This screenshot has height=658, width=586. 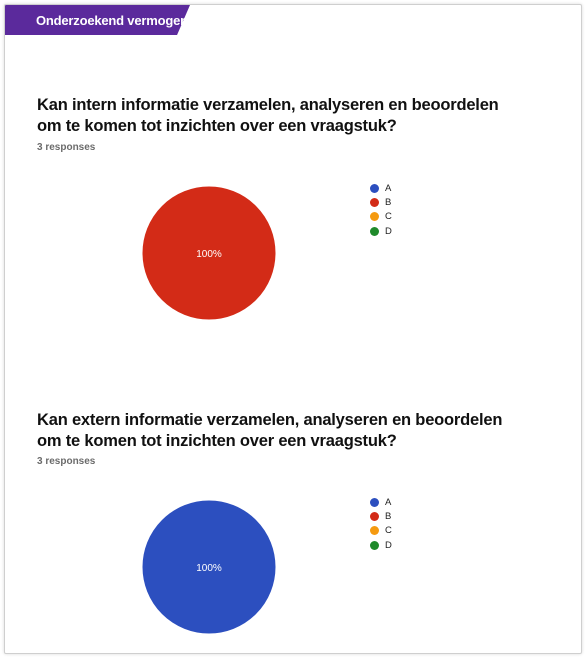 I want to click on question-1-pie-chart: 100%, so click(x=209, y=253).